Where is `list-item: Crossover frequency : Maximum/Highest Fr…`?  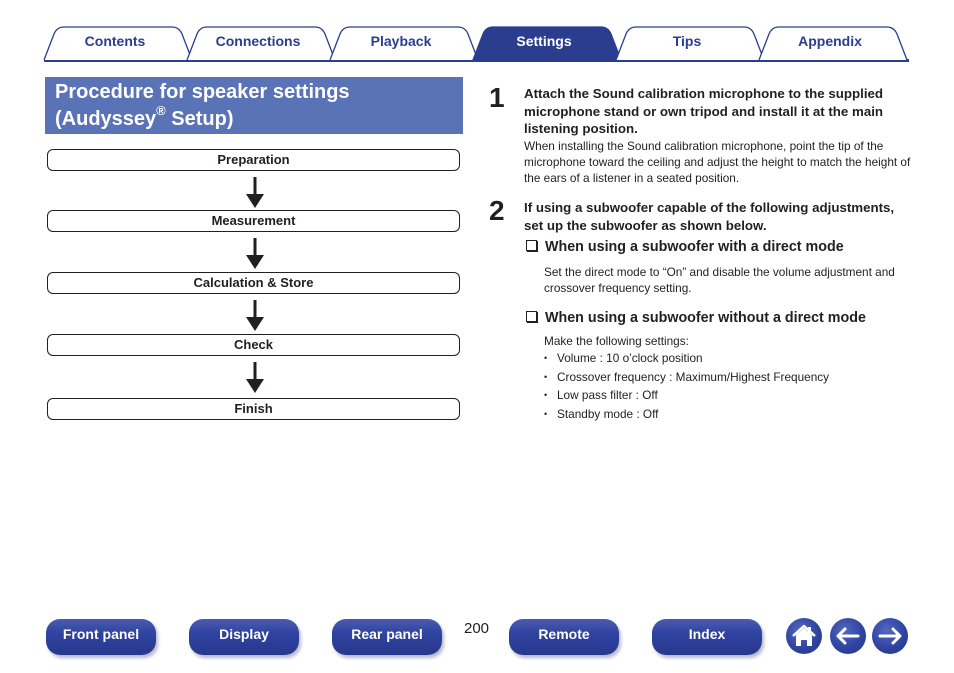 list-item: Crossover frequency : Maximum/Highest Fr… is located at coordinates (686, 378).